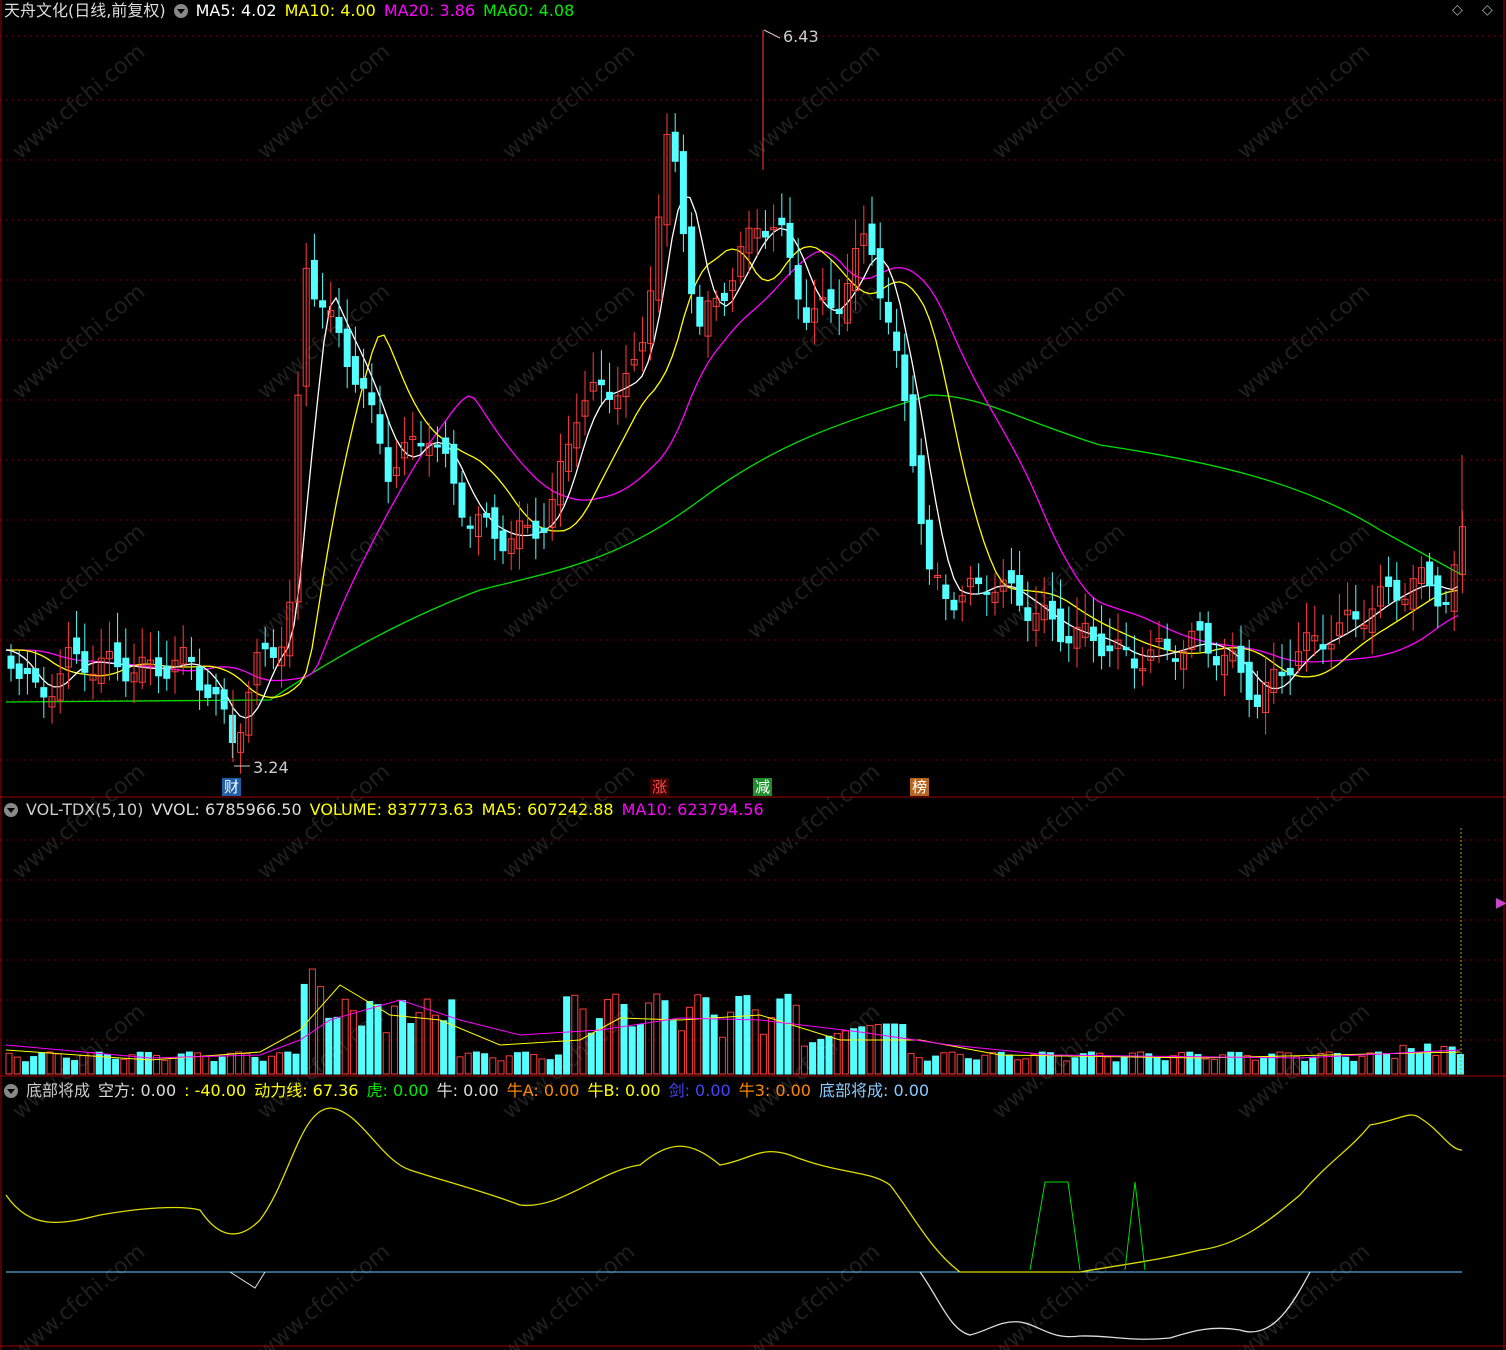  I want to click on ind-name: 底部将成, so click(58, 1090).